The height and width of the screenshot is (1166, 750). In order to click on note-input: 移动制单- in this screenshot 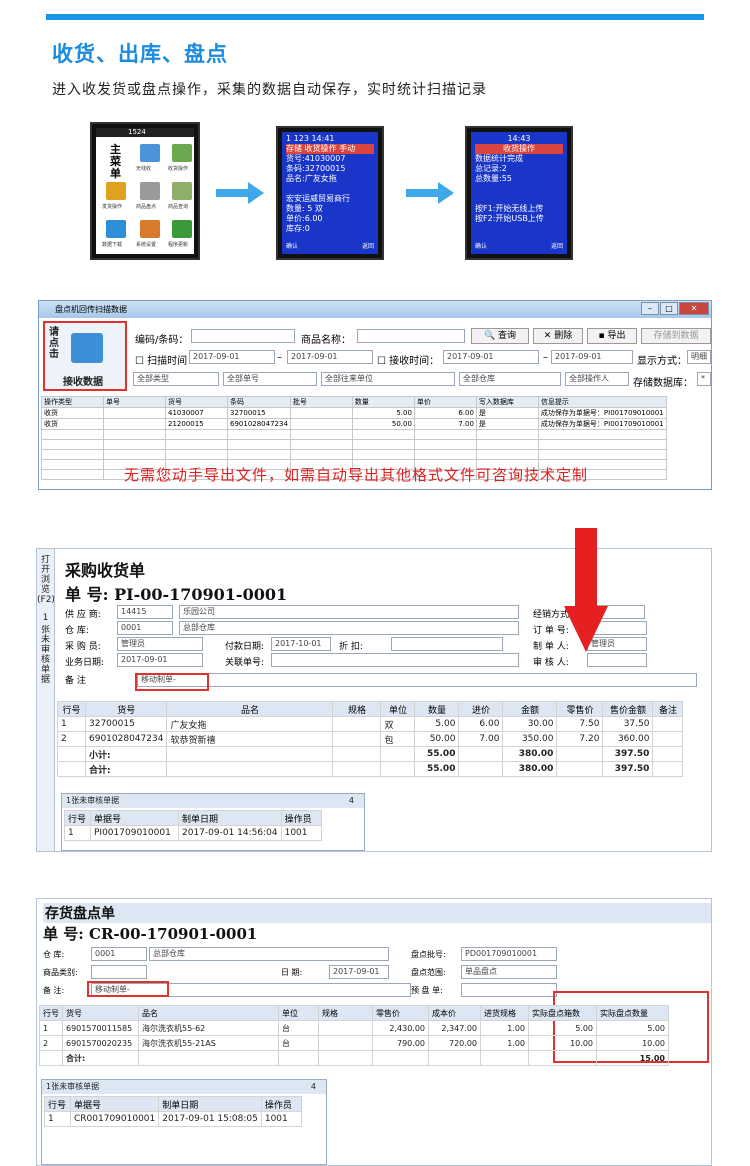, I will do `click(417, 680)`.